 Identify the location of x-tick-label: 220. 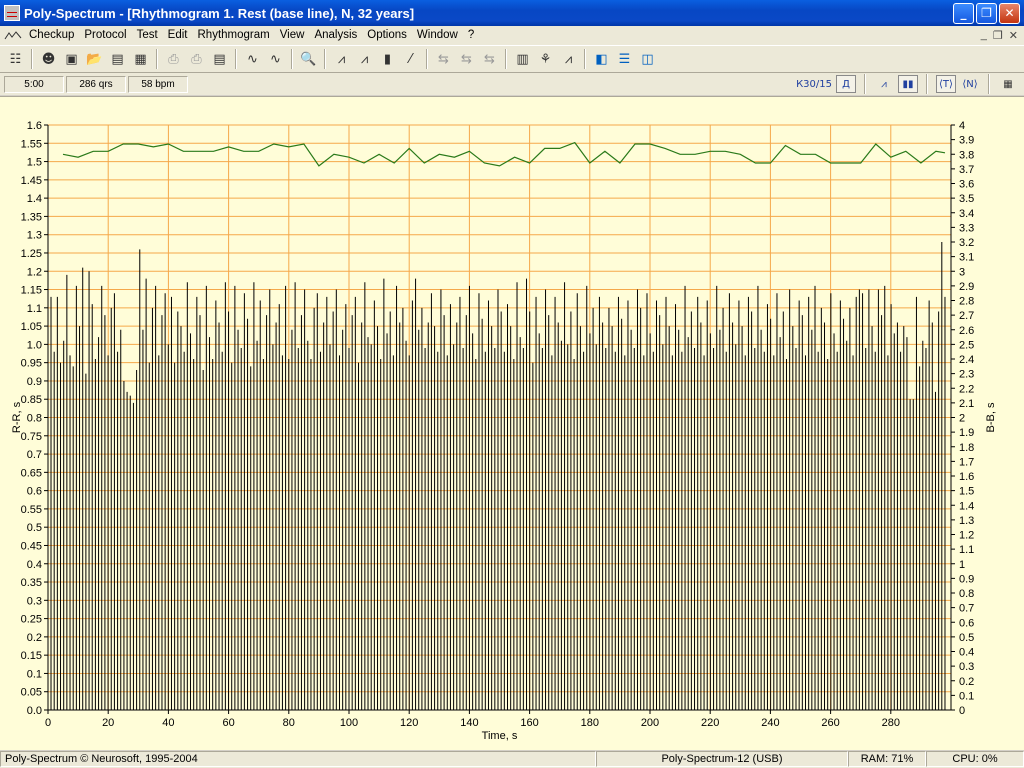
(710, 723).